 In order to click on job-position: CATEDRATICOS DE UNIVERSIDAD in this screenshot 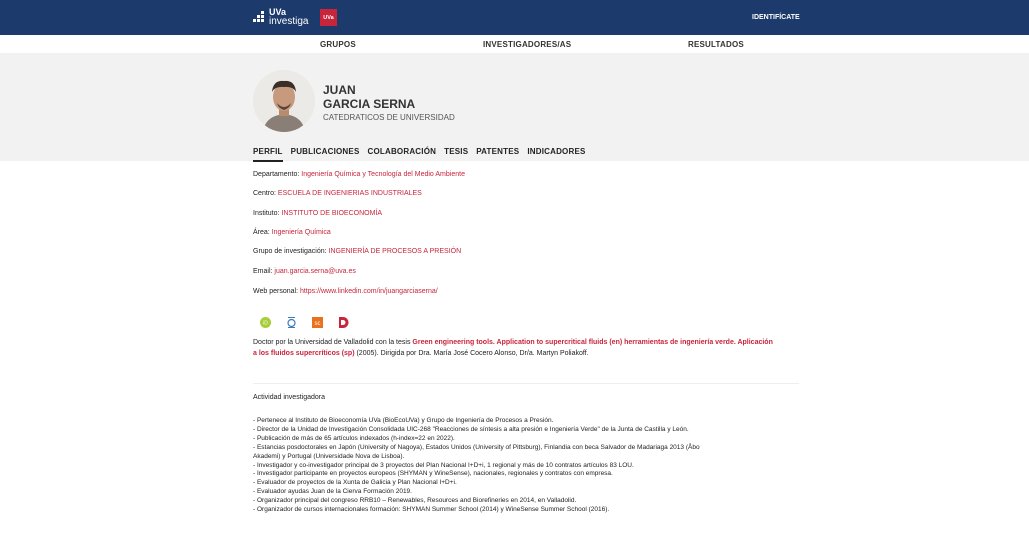, I will do `click(389, 117)`.